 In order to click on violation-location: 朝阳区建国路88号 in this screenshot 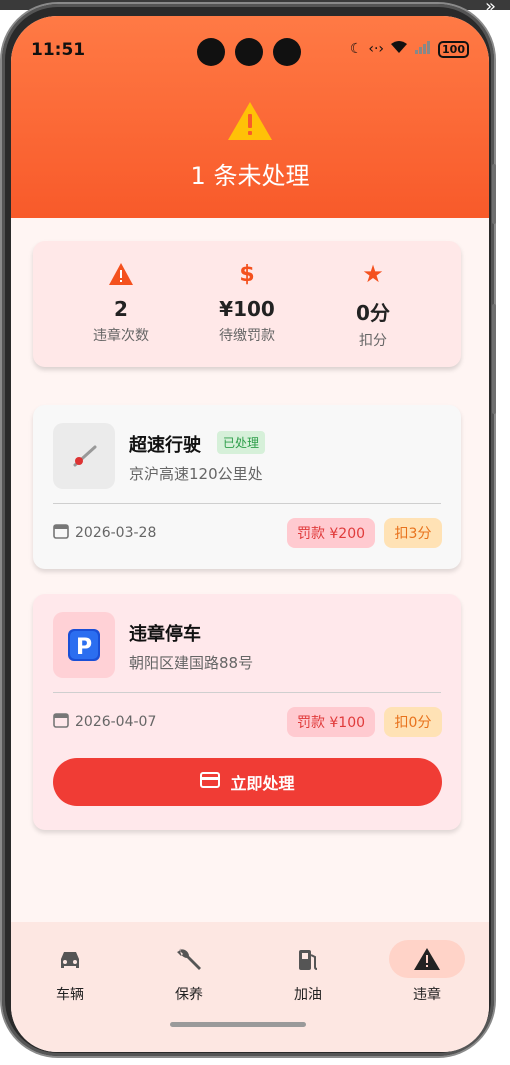, I will do `click(191, 663)`.